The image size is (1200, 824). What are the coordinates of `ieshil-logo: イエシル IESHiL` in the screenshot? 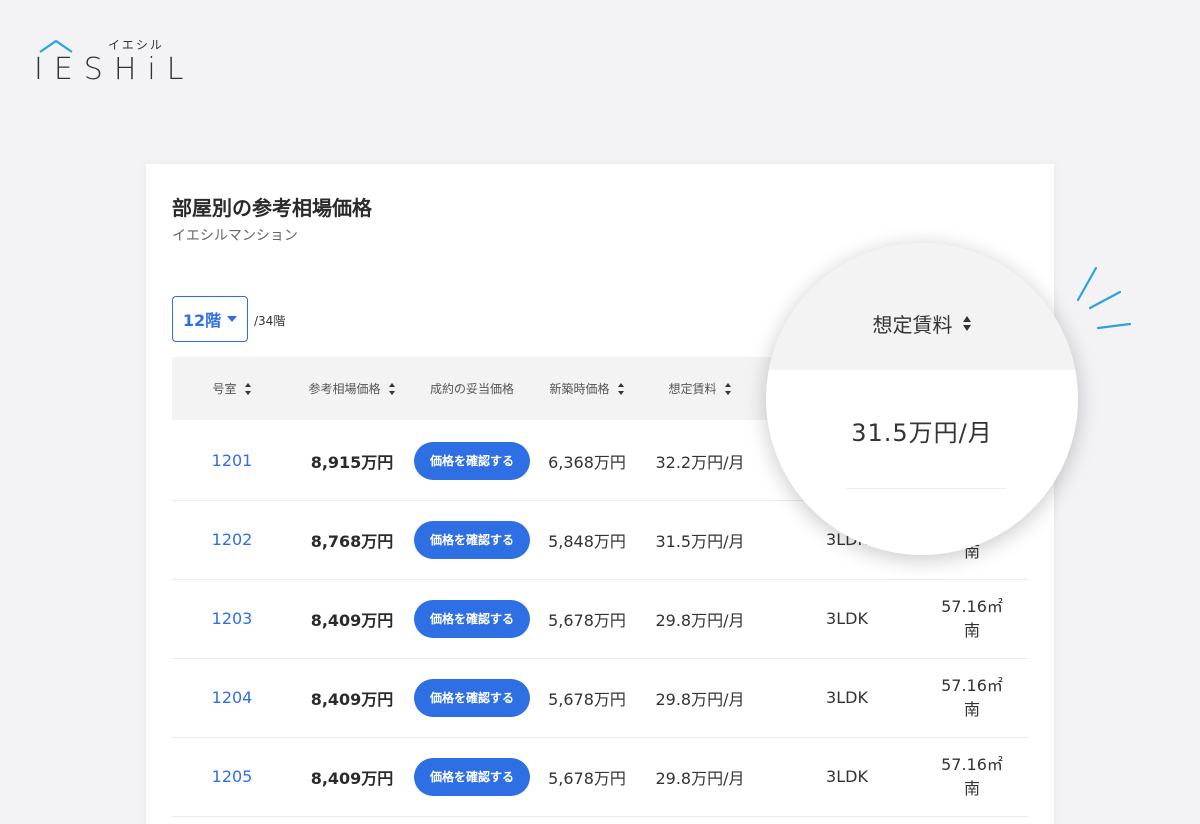 It's located at (108, 64).